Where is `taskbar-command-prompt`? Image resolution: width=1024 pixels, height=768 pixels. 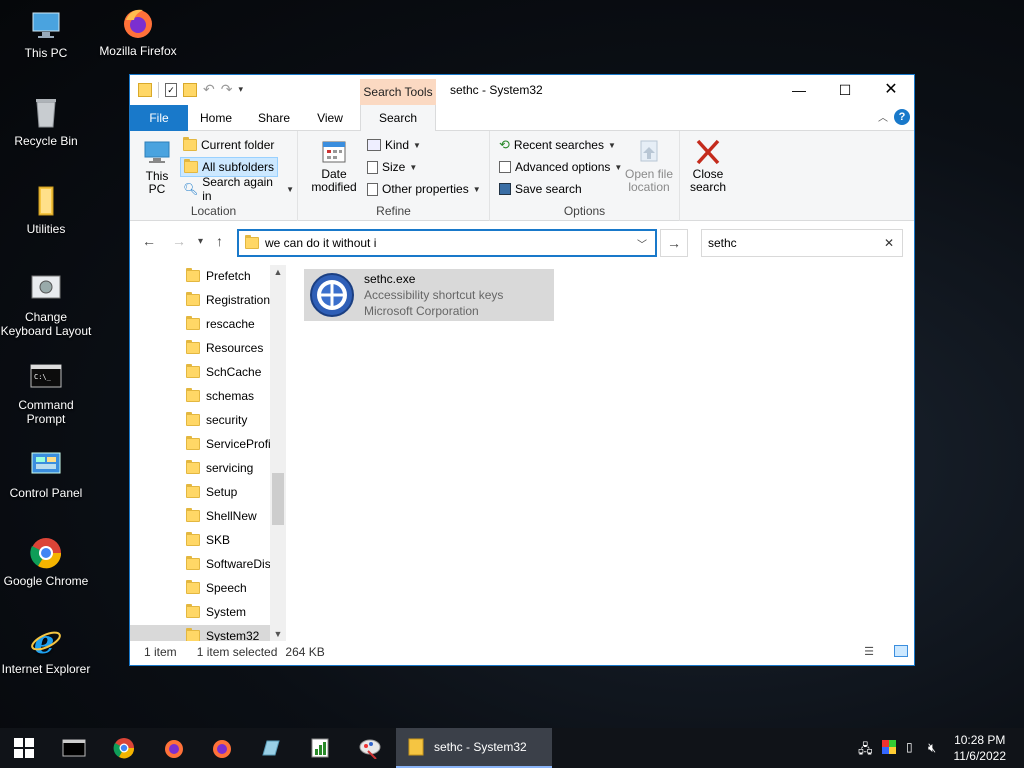
taskbar-command-prompt is located at coordinates (74, 748).